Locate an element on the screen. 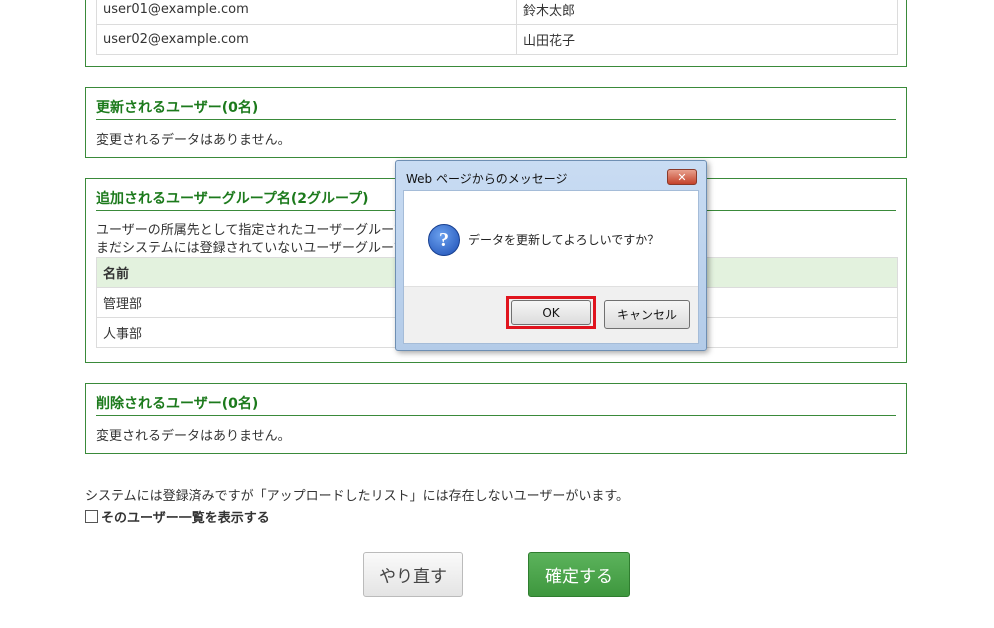 The height and width of the screenshot is (628, 994). table-row: user02@example.com 山田花子 is located at coordinates (497, 39).